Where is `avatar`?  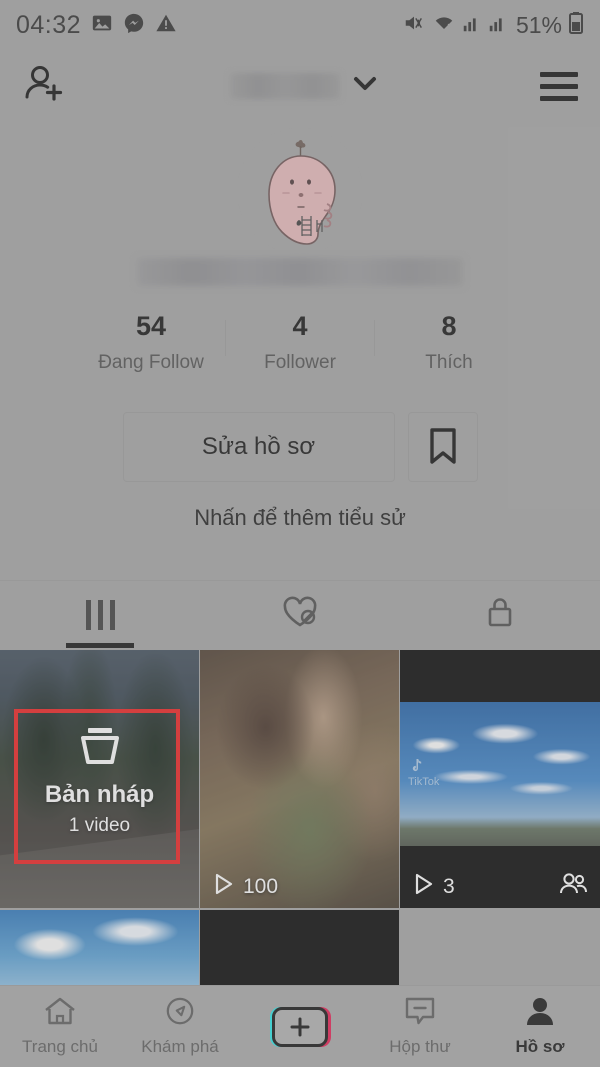
avatar is located at coordinates (300, 191).